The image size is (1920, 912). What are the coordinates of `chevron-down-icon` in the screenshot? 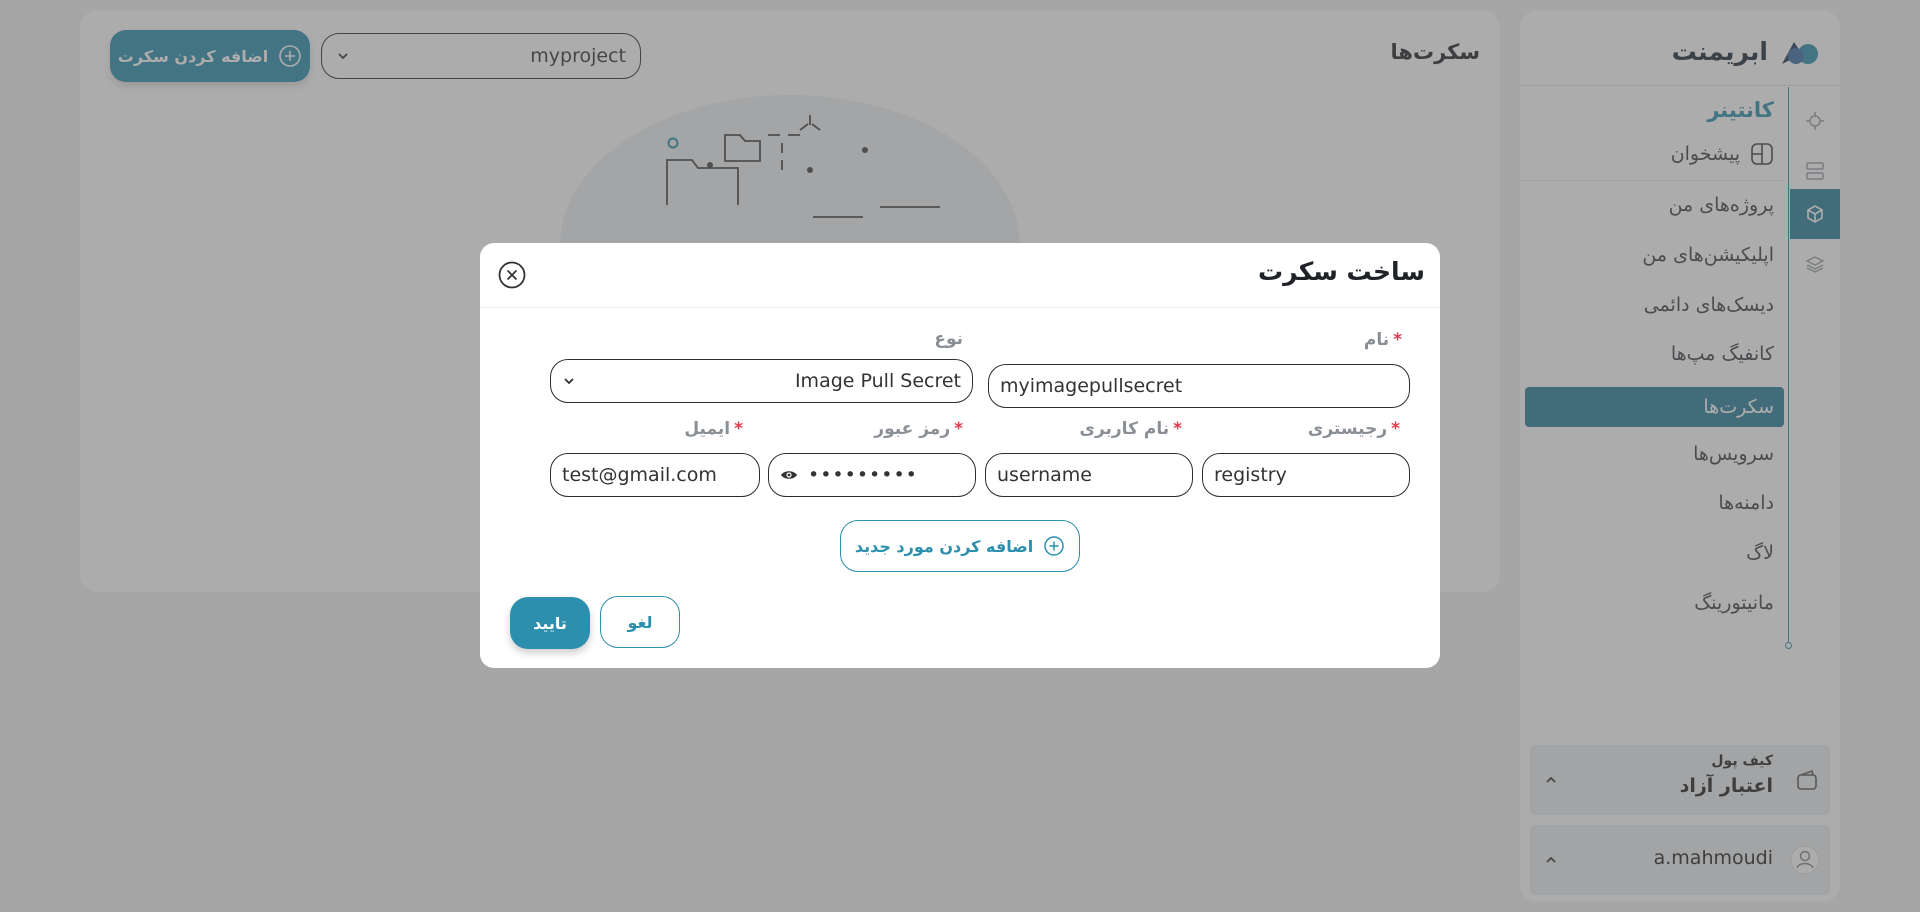 It's located at (569, 381).